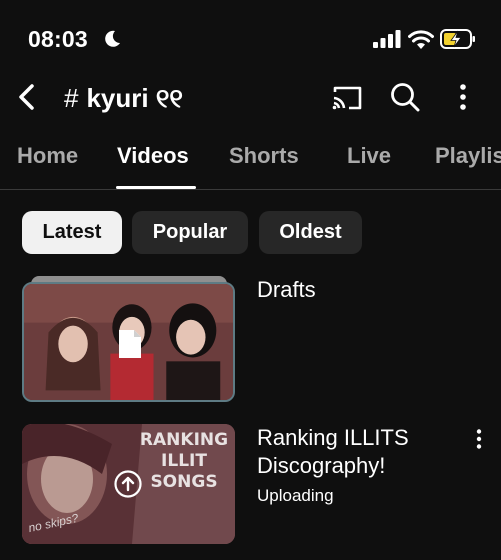 This screenshot has width=501, height=560. Describe the element at coordinates (286, 290) in the screenshot. I see `video-title: Drafts` at that location.